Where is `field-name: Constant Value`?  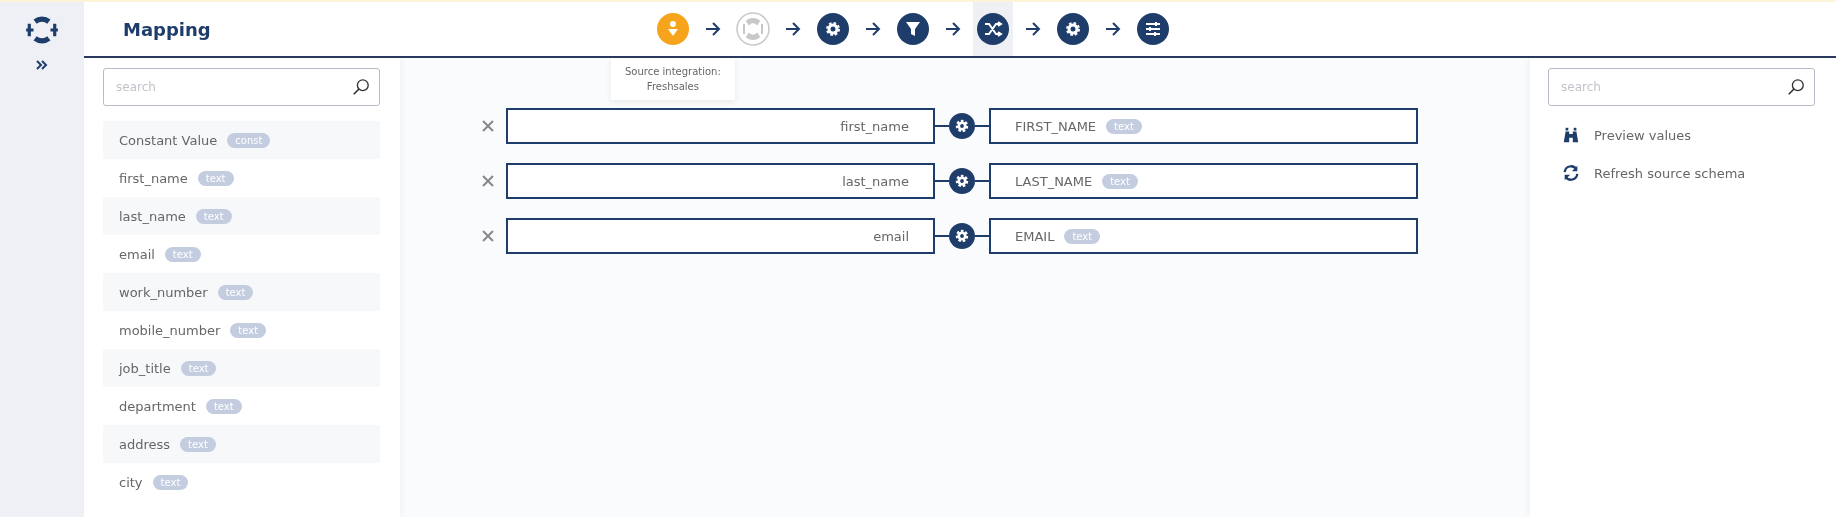
field-name: Constant Value is located at coordinates (168, 140).